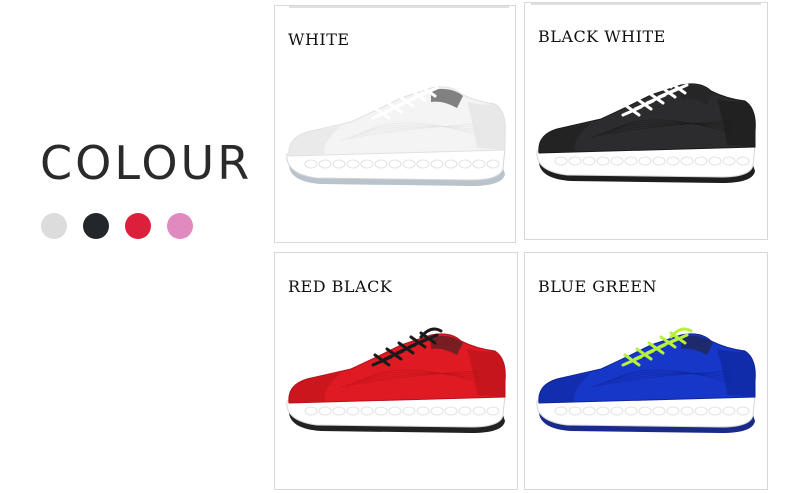 This screenshot has width=790, height=493. I want to click on white-swatch, so click(54, 226).